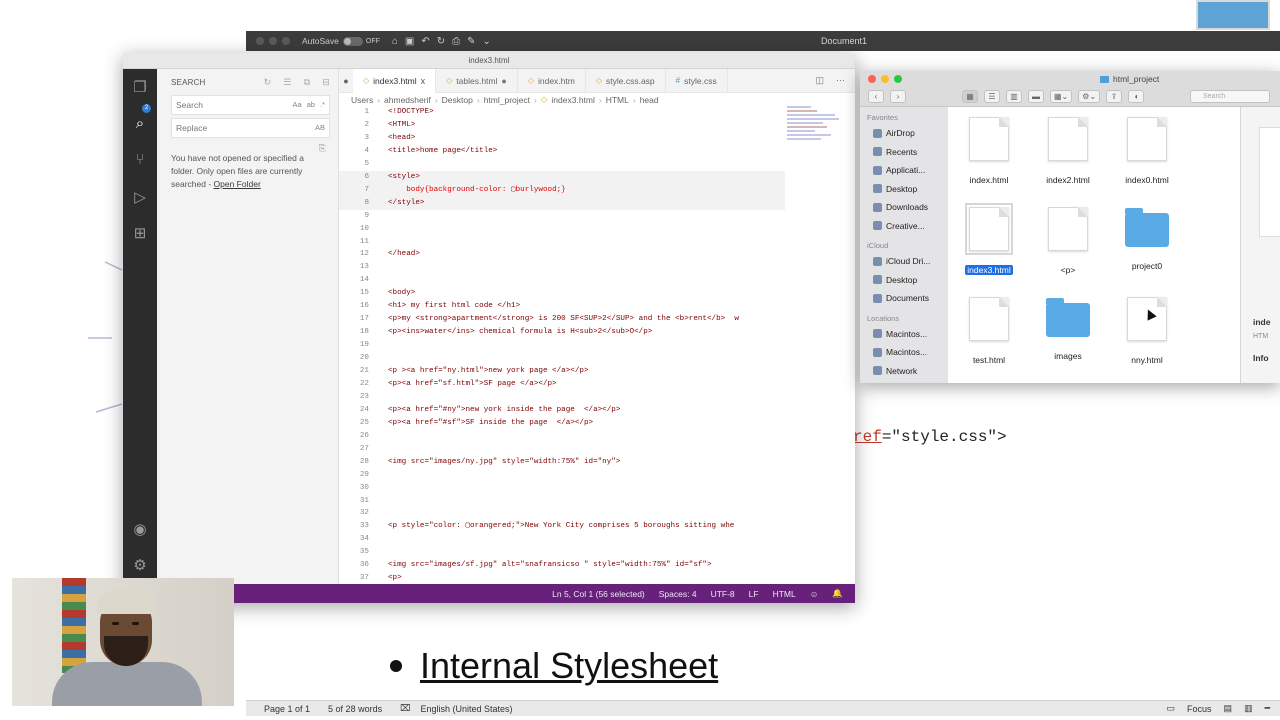 The height and width of the screenshot is (720, 1280). Describe the element at coordinates (817, 141) in the screenshot. I see `minimap` at that location.